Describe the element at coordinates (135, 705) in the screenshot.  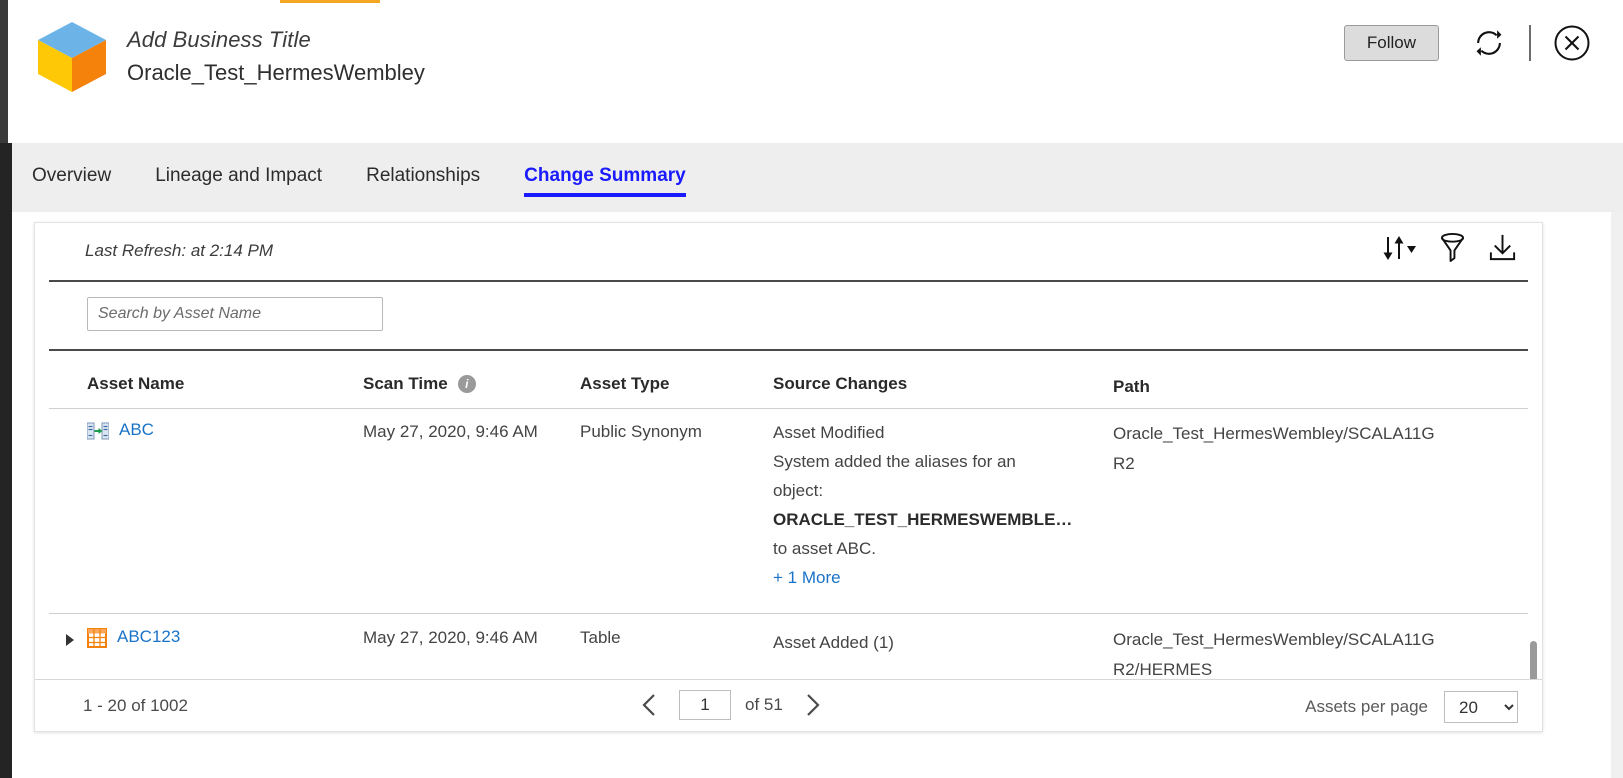
I see `result-range-label: 1 - 20 of 1002` at that location.